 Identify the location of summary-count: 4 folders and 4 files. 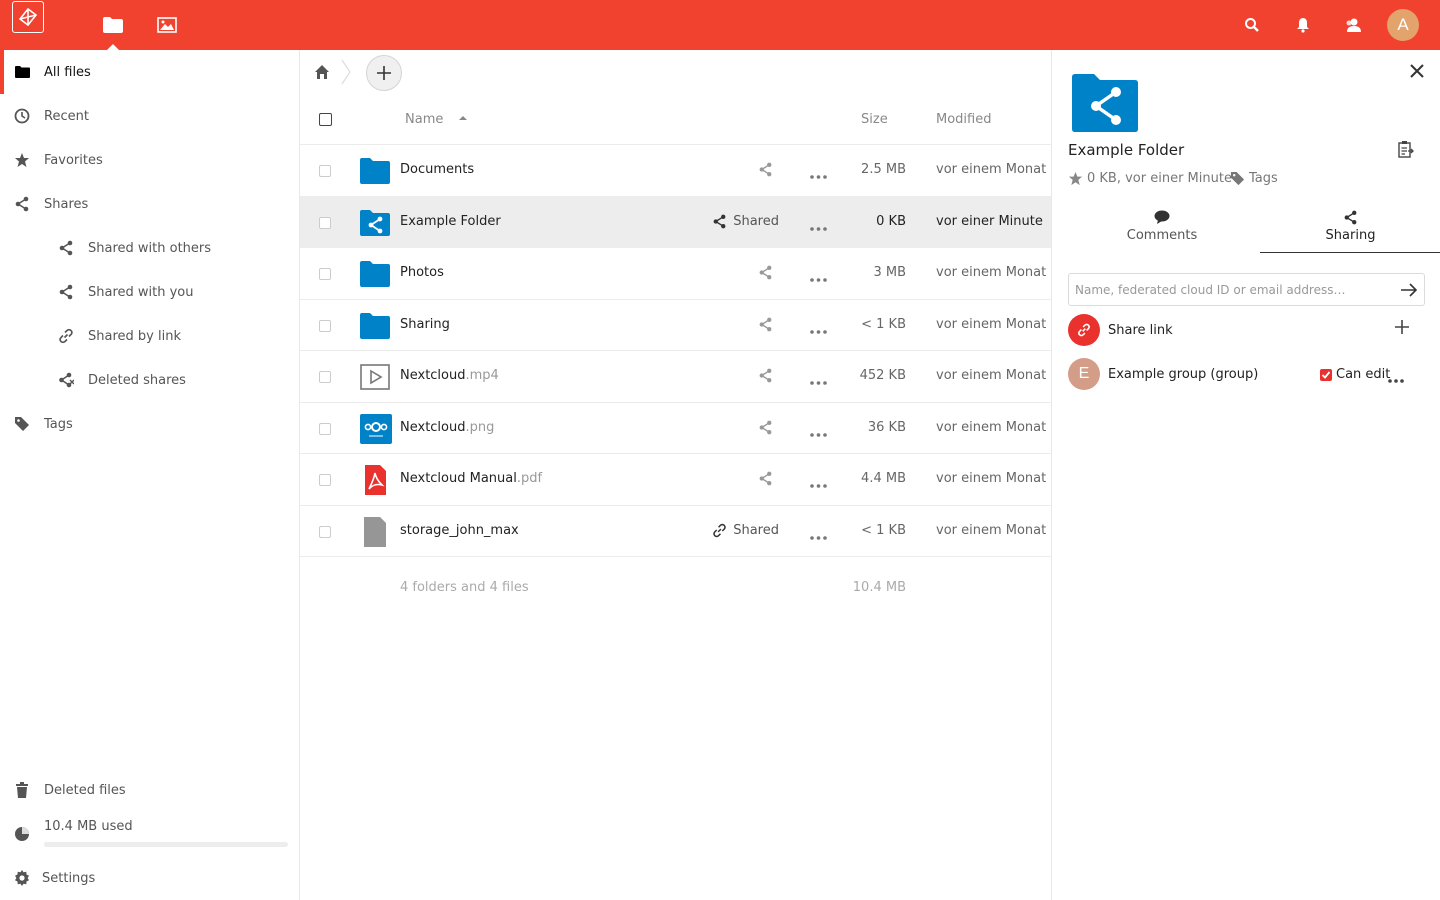
(464, 587).